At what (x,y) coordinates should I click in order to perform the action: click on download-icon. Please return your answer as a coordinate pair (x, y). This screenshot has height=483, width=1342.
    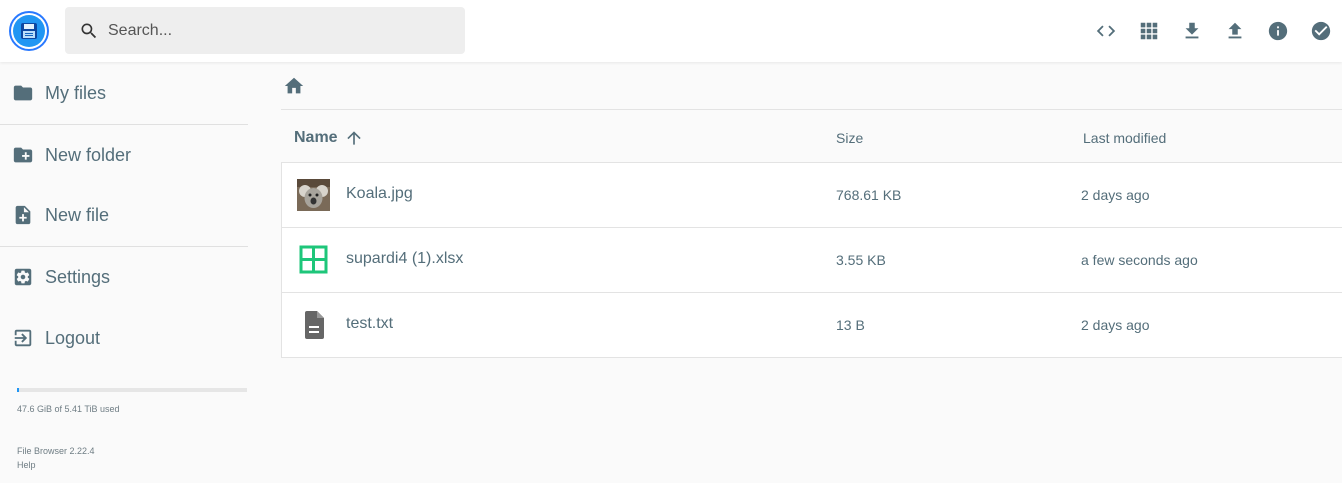
    Looking at the image, I should click on (1191, 30).